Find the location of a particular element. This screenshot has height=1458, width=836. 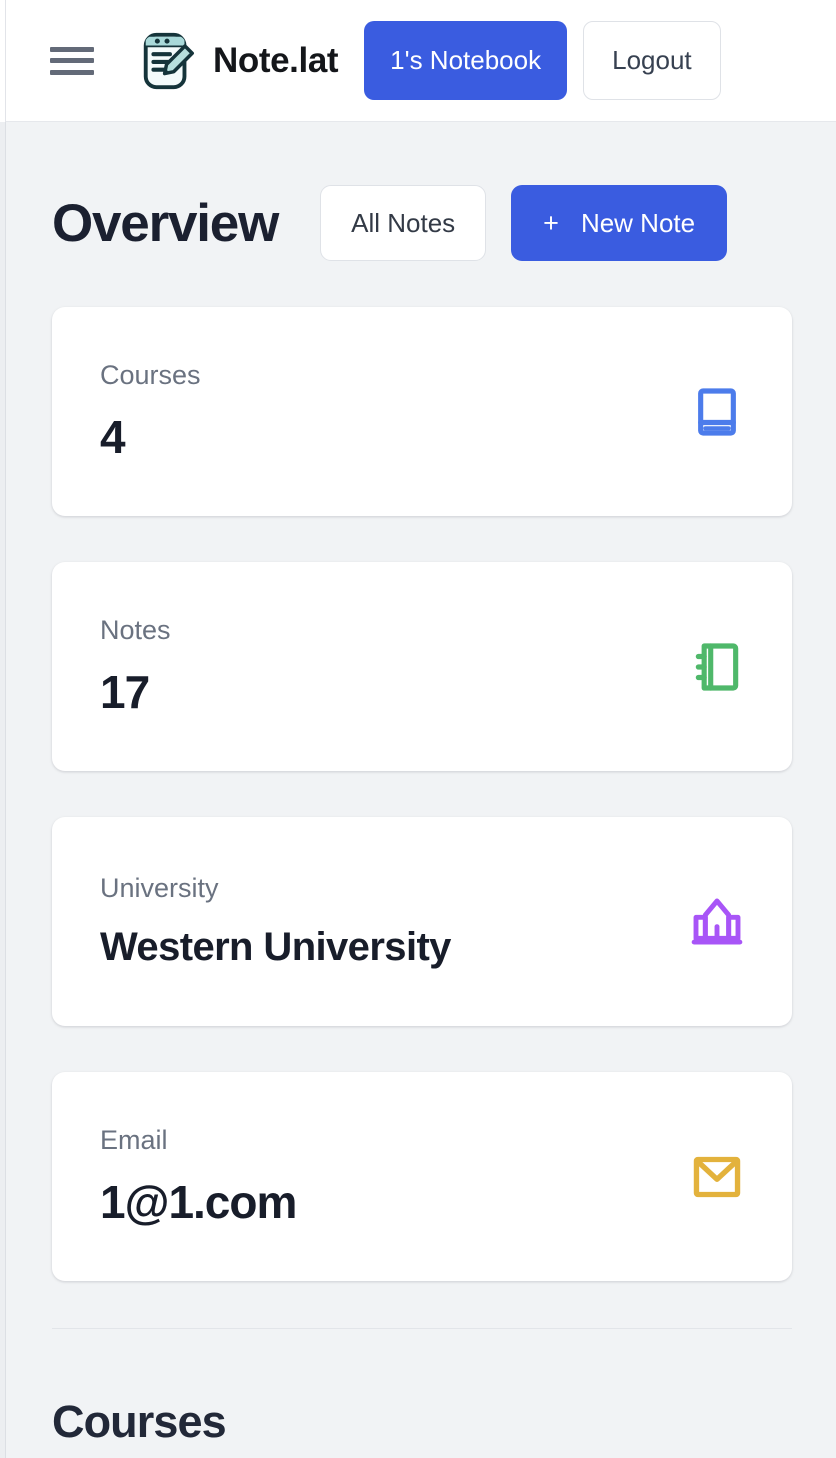

page-scroll-rail is located at coordinates (3, 790).